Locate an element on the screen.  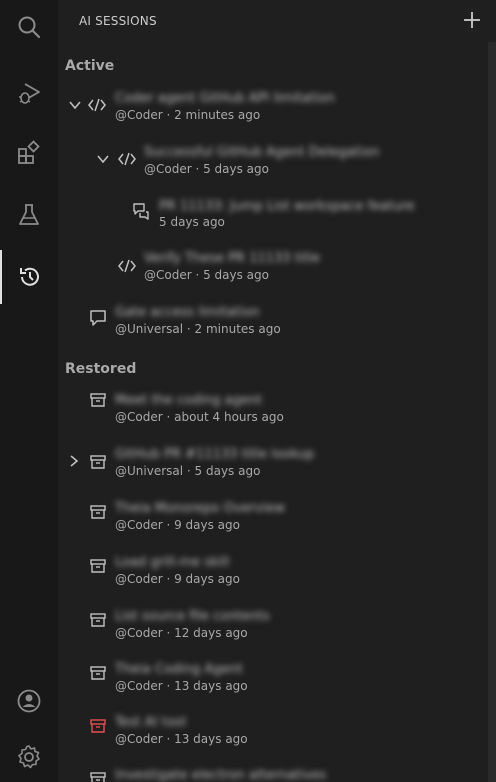
session-meta: 5 days ago is located at coordinates (192, 222).